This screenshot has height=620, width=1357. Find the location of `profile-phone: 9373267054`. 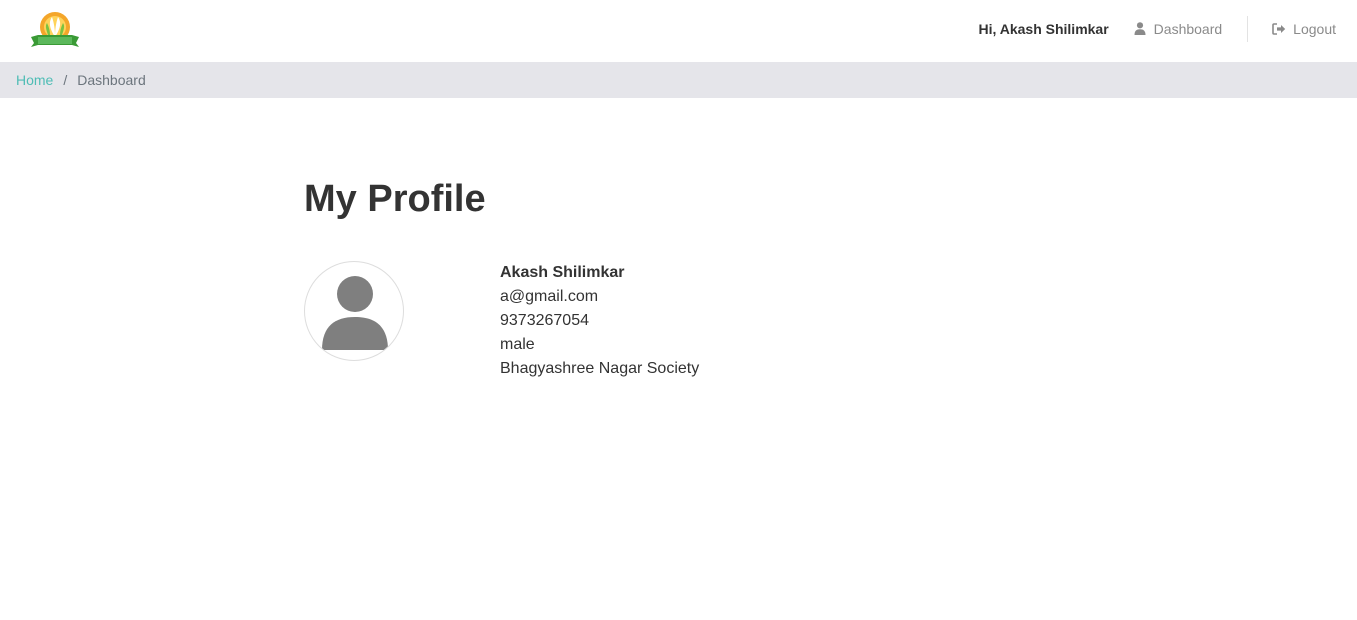

profile-phone: 9373267054 is located at coordinates (544, 320).